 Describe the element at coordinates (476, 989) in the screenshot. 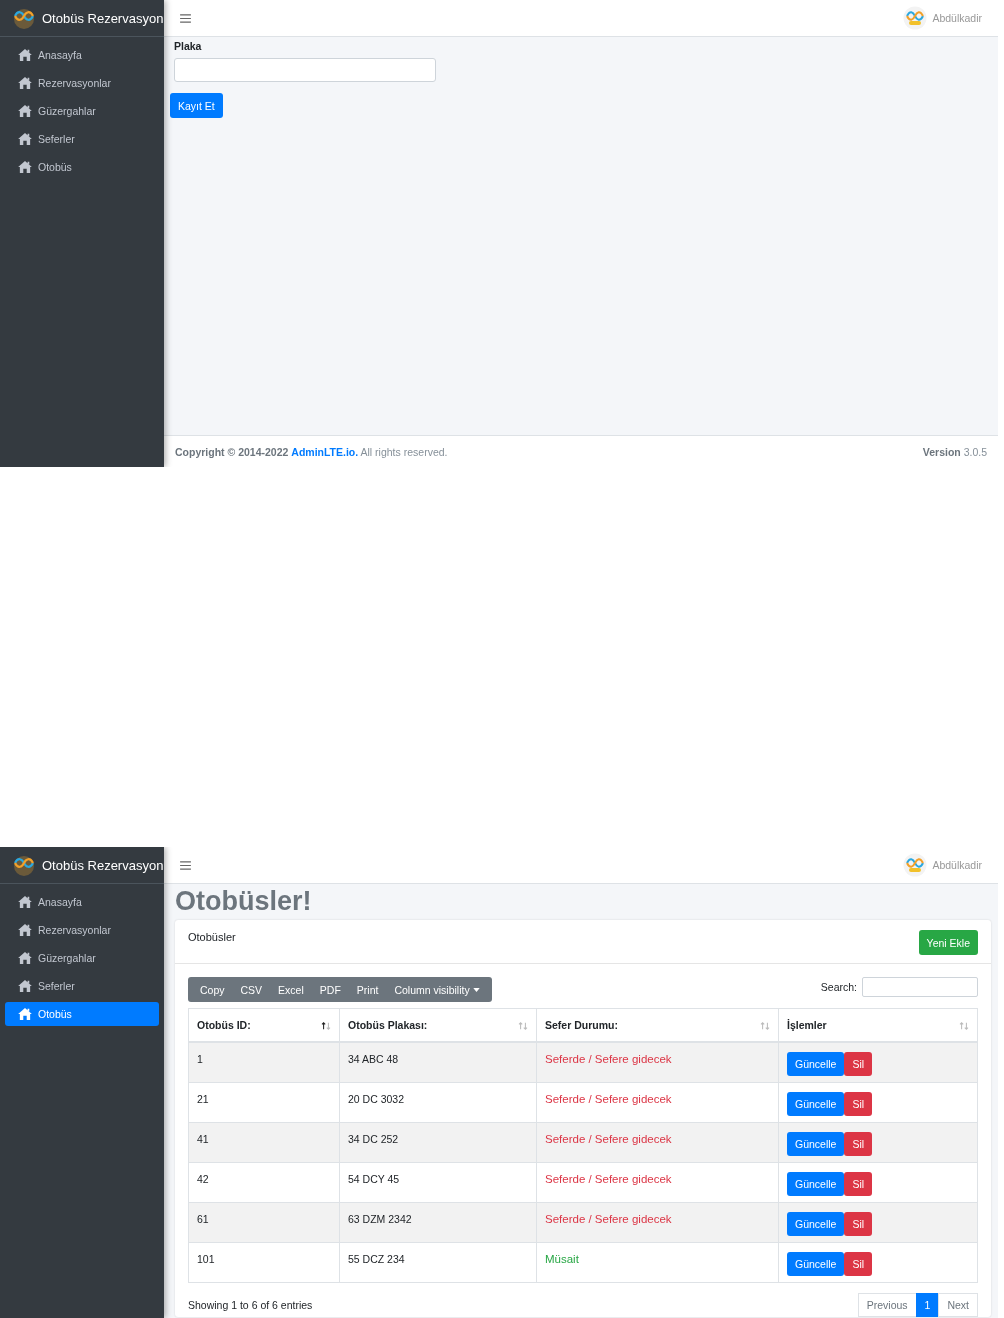

I see `caret-icon` at that location.